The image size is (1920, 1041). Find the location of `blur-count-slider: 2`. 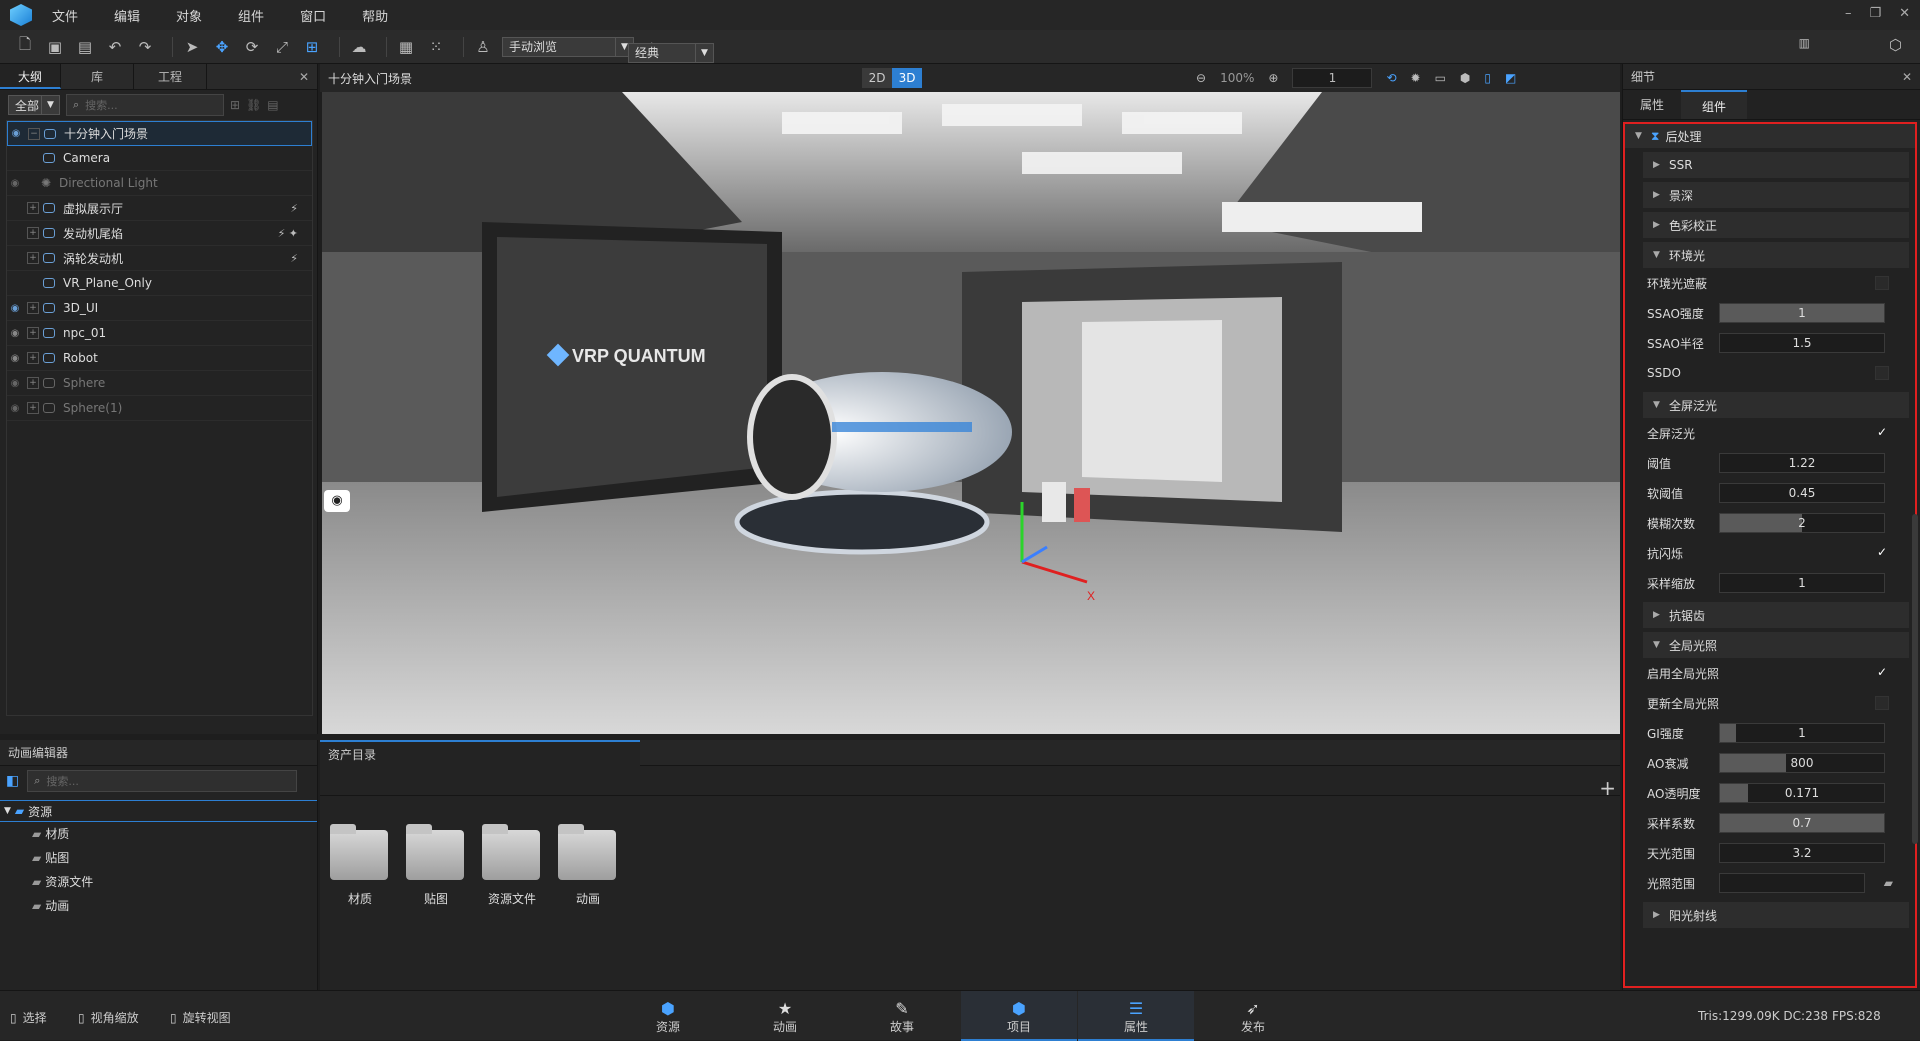

blur-count-slider: 2 is located at coordinates (1802, 523).